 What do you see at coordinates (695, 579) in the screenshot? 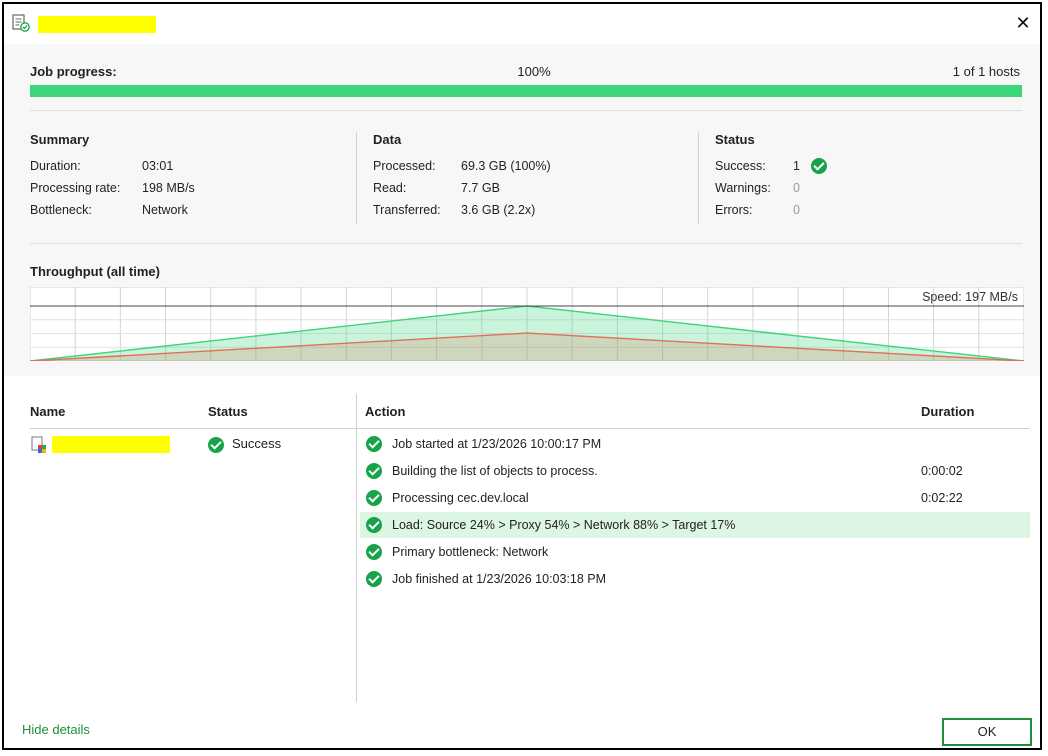
I see `action-row: Job finished at 1/23/2026 10:03:18 PM` at bounding box center [695, 579].